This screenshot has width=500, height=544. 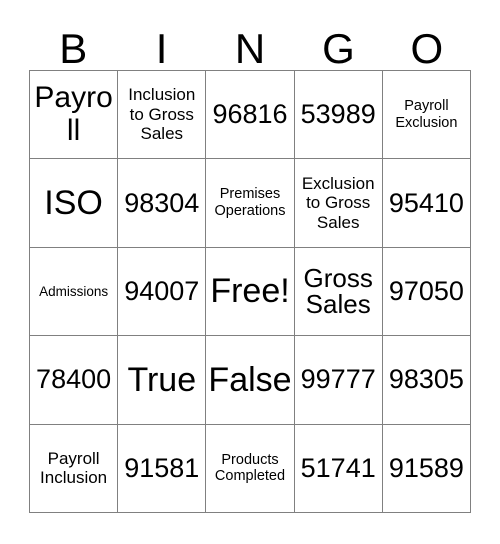 I want to click on bingo-cell-label: 91589, so click(x=426, y=467).